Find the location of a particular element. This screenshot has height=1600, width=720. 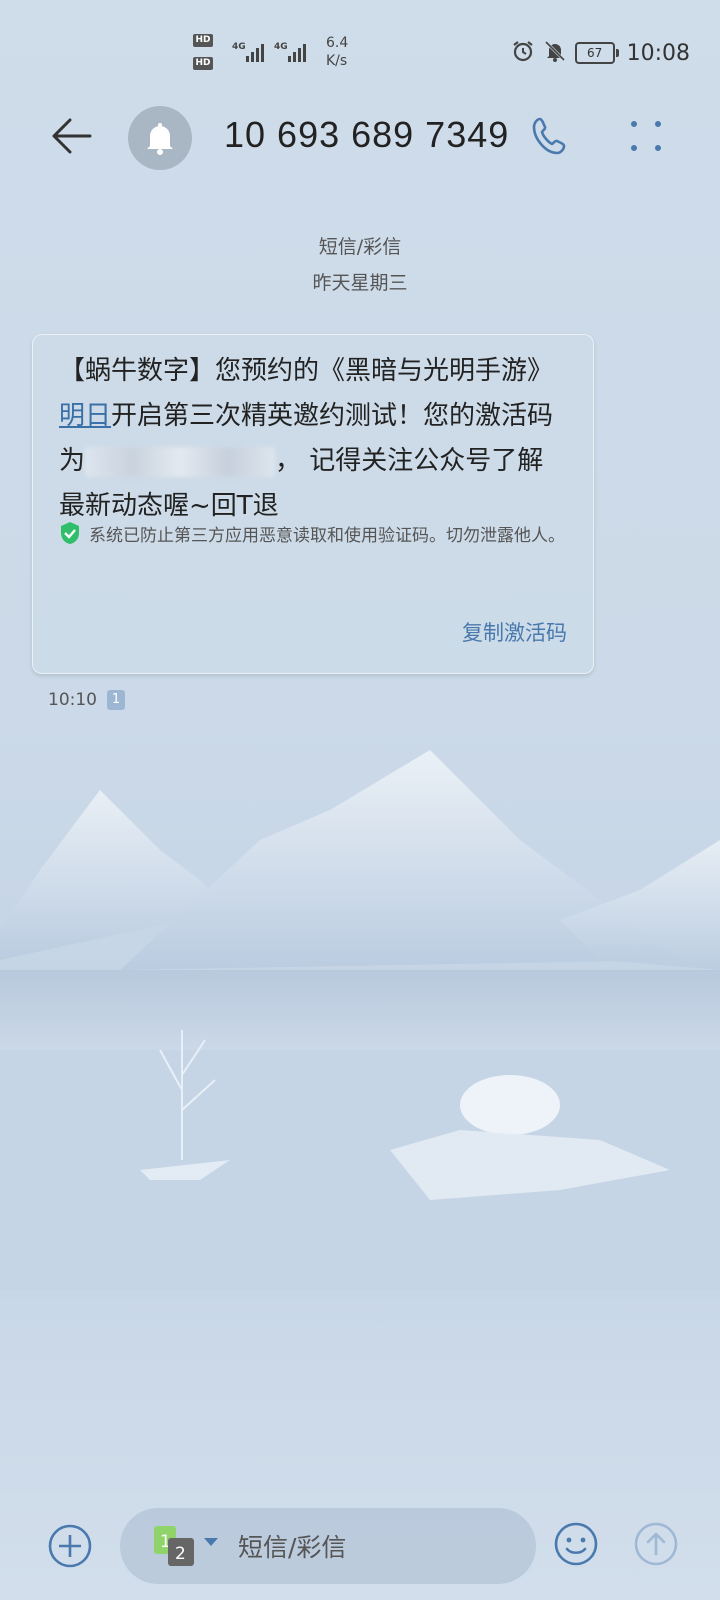

battery-icon: 67 is located at coordinates (596, 53).